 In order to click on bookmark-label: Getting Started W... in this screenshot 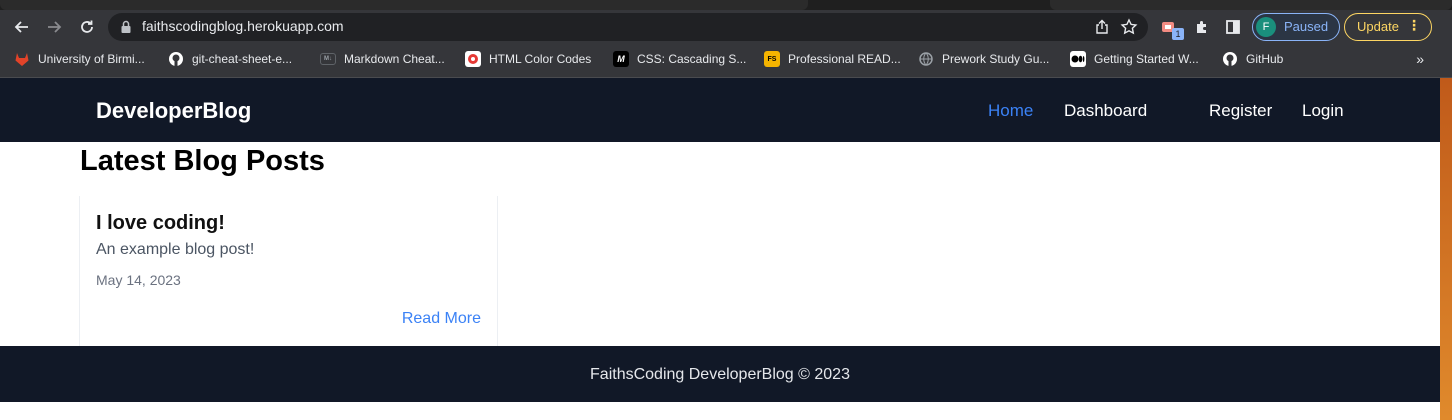, I will do `click(1146, 59)`.